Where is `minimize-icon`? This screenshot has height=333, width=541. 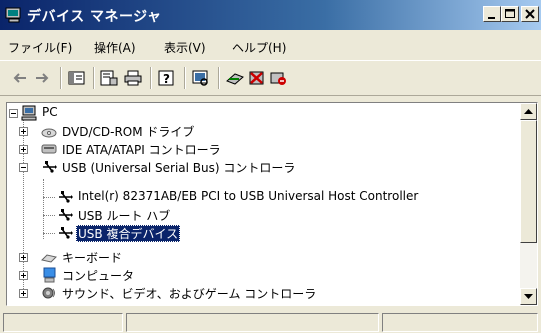 minimize-icon is located at coordinates (491, 18).